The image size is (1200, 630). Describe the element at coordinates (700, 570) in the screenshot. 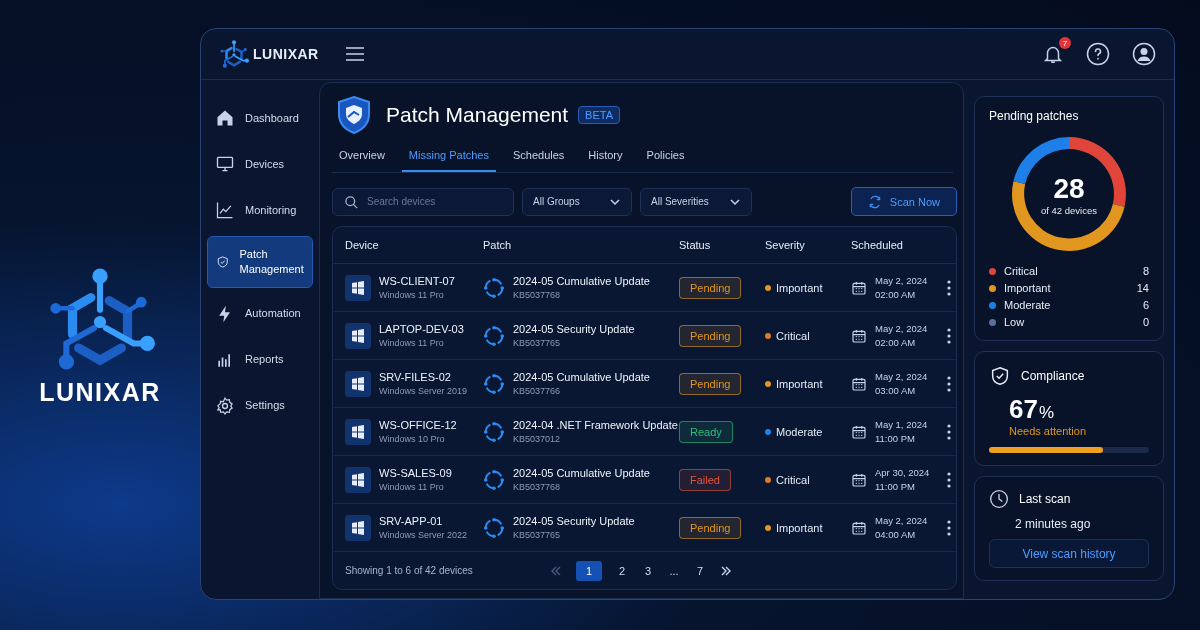

I see `page-button: 7` at that location.